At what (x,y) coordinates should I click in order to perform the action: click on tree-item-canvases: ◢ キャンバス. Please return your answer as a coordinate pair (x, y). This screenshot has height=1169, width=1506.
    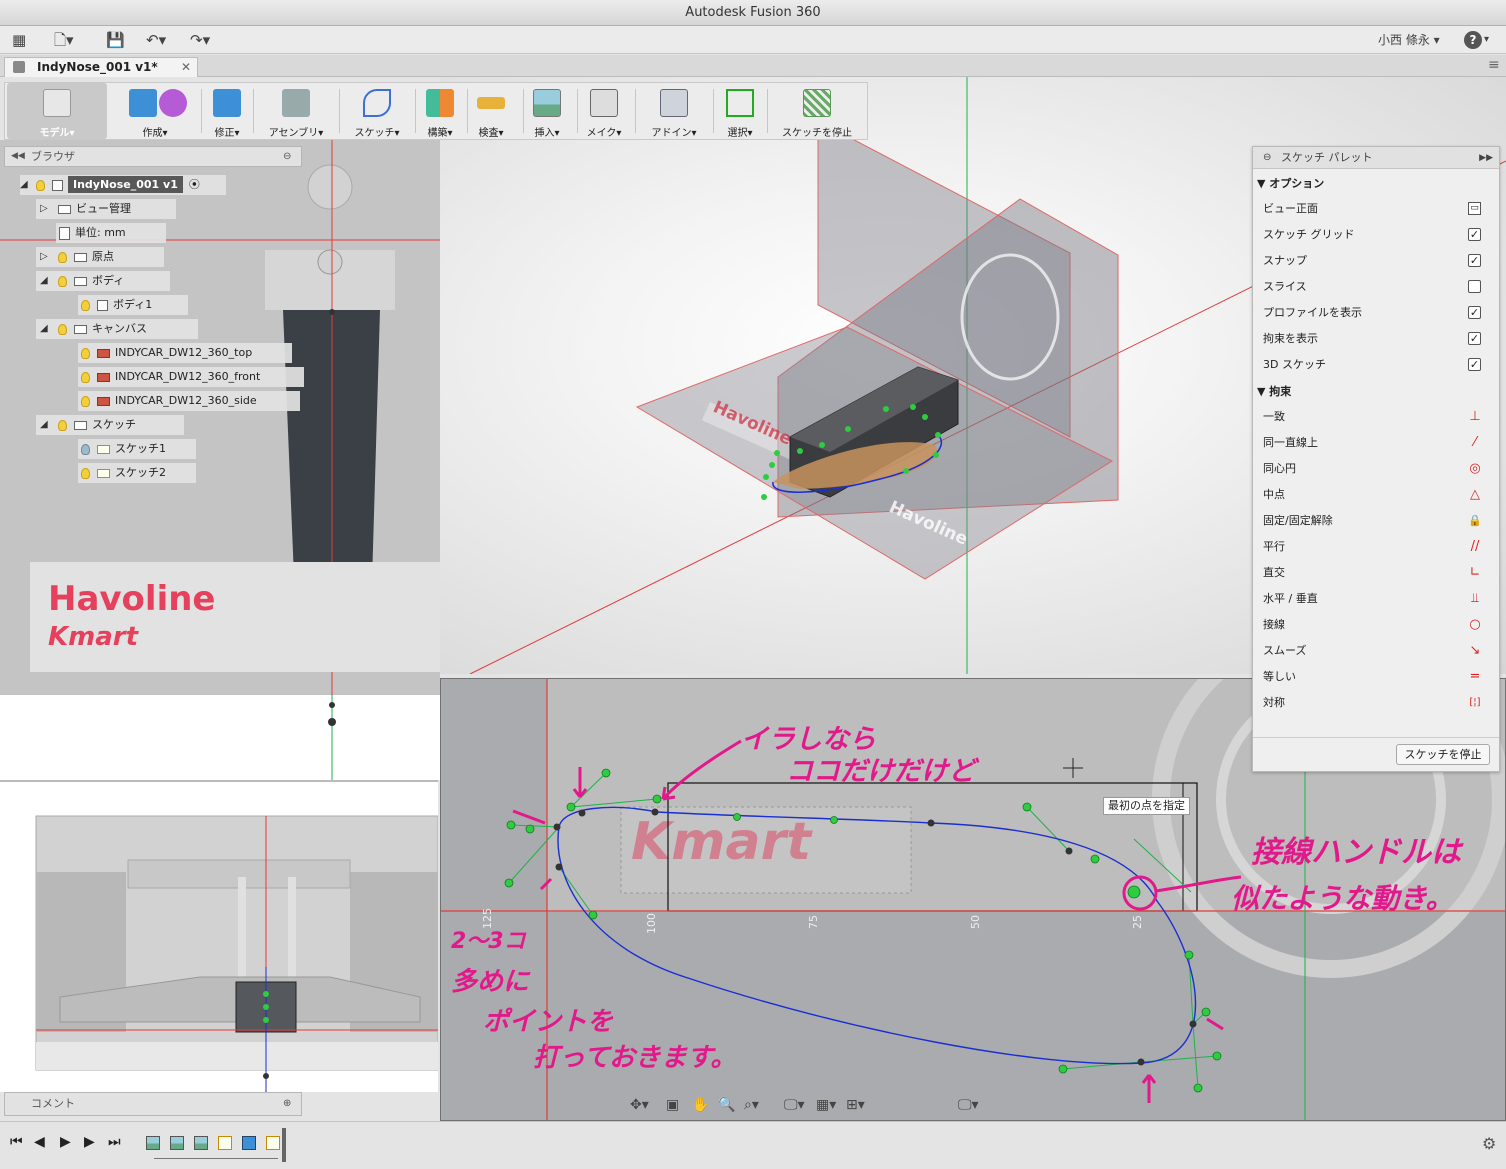
    Looking at the image, I should click on (117, 329).